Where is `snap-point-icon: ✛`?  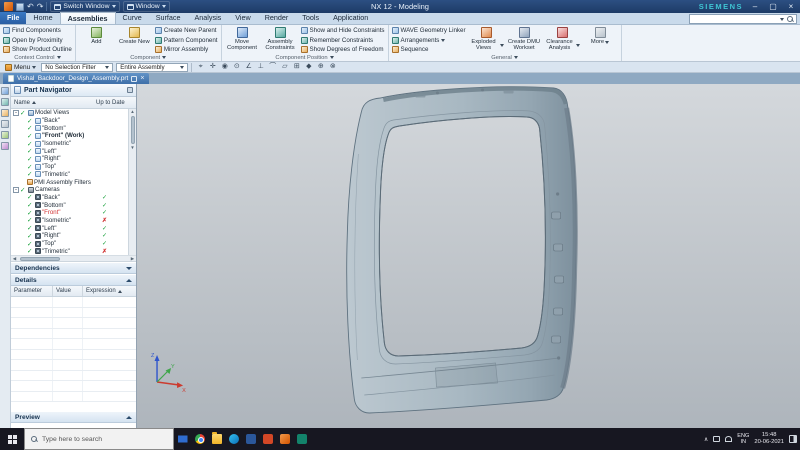
snap-point-icon: ✛ is located at coordinates (212, 67).